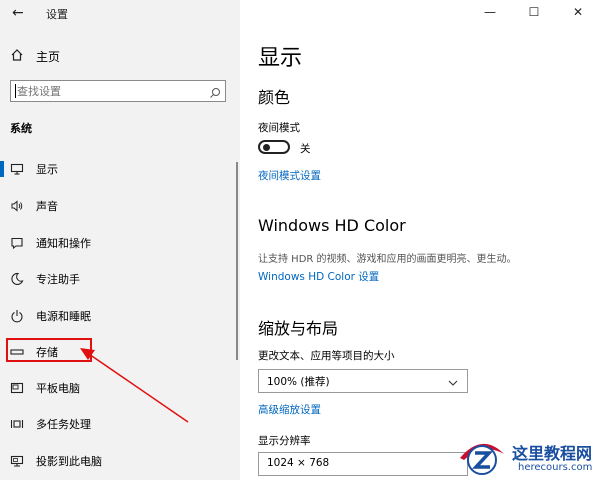 The image size is (600, 480). I want to click on toggle-knob, so click(266, 147).